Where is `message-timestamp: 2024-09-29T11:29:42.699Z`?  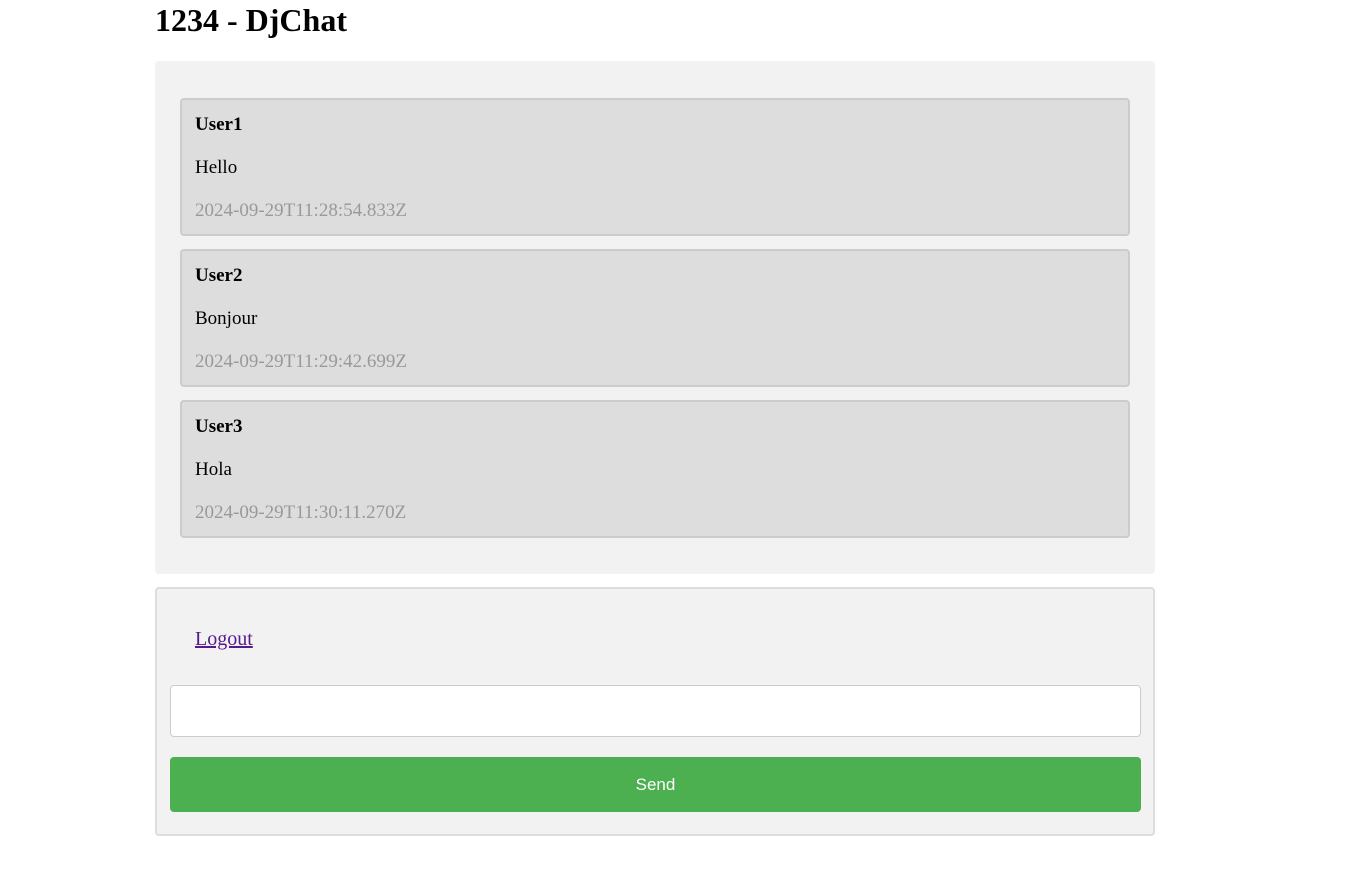
message-timestamp: 2024-09-29T11:29:42.699Z is located at coordinates (301, 361).